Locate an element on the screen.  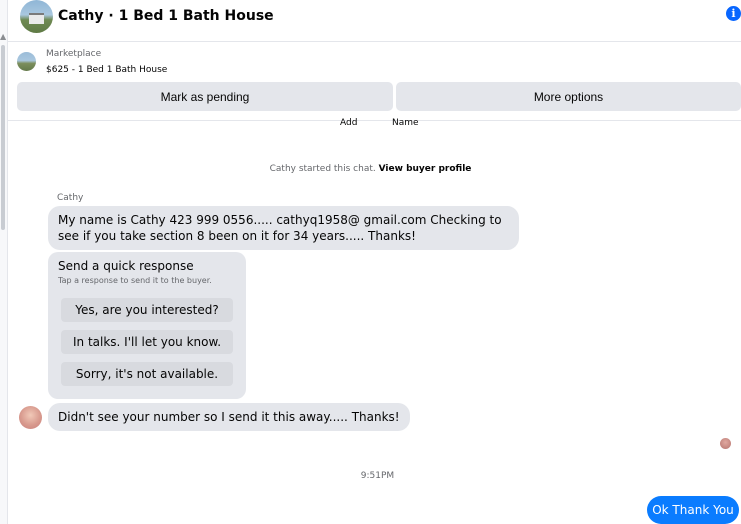
partial-label-name: Name is located at coordinates (405, 123).